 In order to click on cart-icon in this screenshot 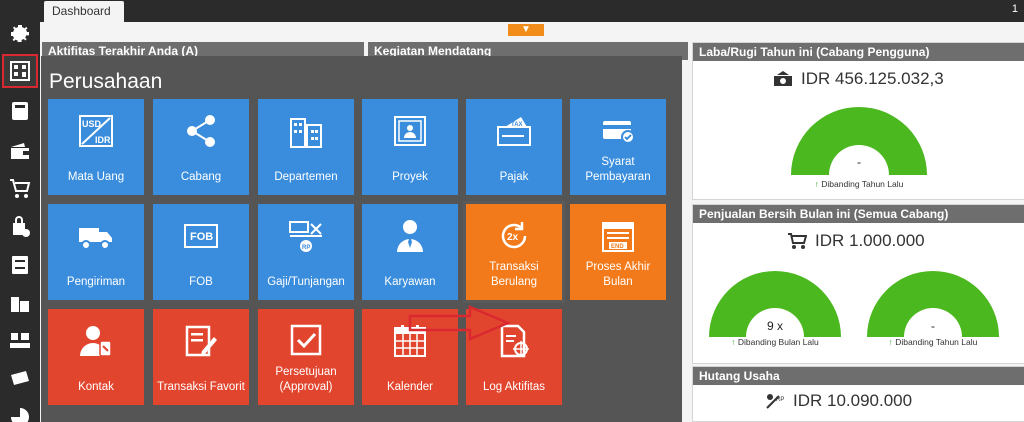, I will do `click(20, 189)`.